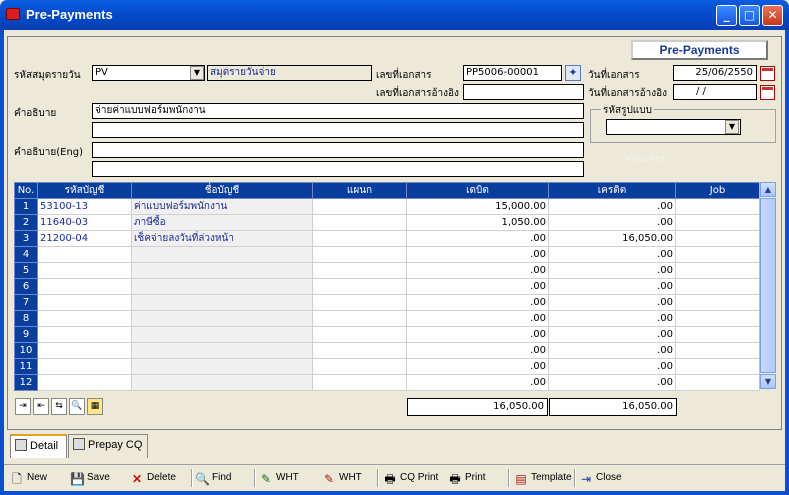 The height and width of the screenshot is (495, 789). What do you see at coordinates (153, 478) in the screenshot?
I see `delete-button: ✕ Delete` at bounding box center [153, 478].